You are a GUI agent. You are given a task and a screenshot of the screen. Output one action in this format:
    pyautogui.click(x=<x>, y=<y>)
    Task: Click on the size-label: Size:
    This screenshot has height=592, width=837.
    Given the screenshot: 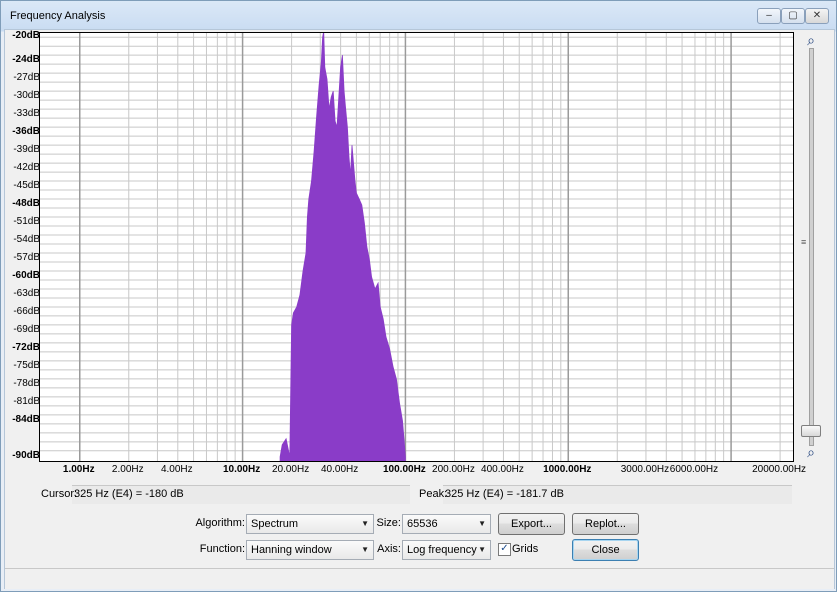 What is the action you would take?
    pyautogui.click(x=388, y=523)
    